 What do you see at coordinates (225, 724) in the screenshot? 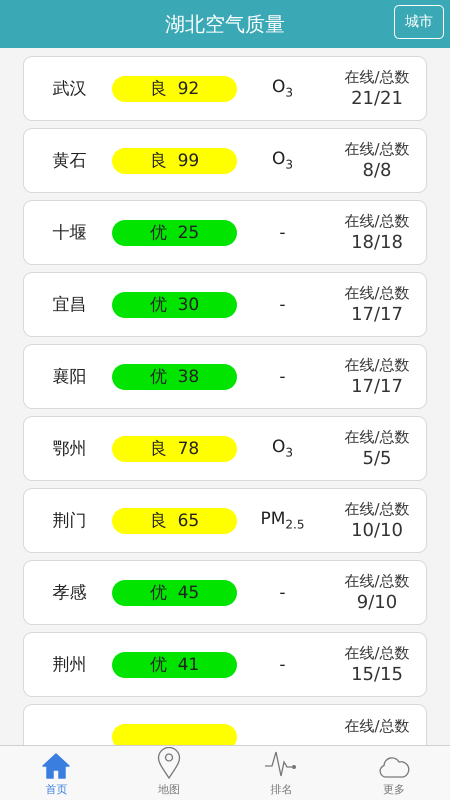
I see `city-card: 在线/总数` at bounding box center [225, 724].